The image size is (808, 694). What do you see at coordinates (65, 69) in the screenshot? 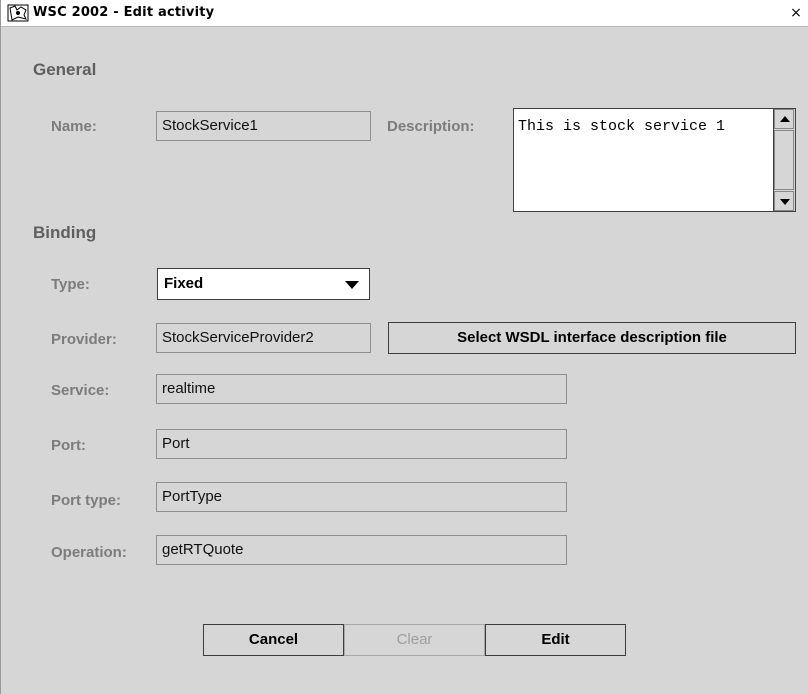
I see `general-heading: General` at bounding box center [65, 69].